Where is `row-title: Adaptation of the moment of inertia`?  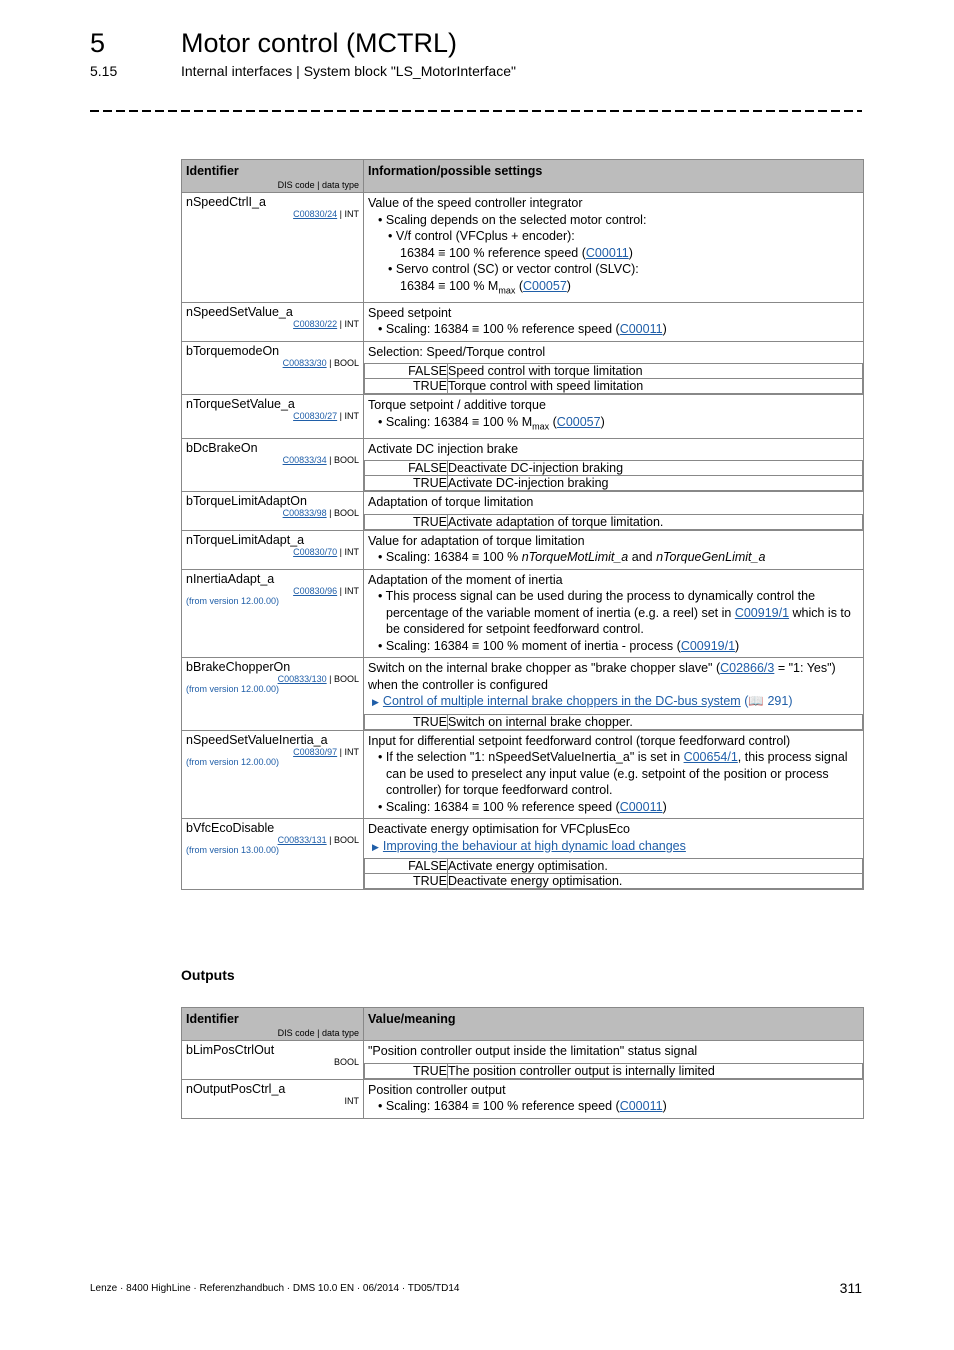
row-title: Adaptation of the moment of inertia is located at coordinates (465, 579).